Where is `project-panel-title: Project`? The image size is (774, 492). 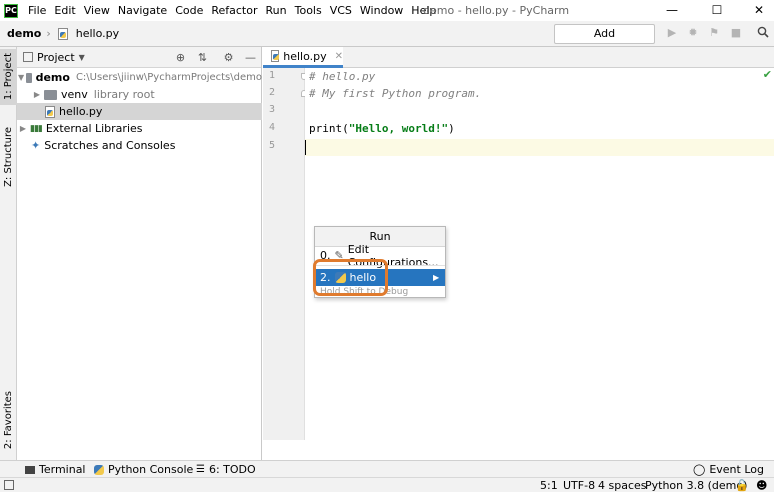
project-panel-title: Project is located at coordinates (56, 57).